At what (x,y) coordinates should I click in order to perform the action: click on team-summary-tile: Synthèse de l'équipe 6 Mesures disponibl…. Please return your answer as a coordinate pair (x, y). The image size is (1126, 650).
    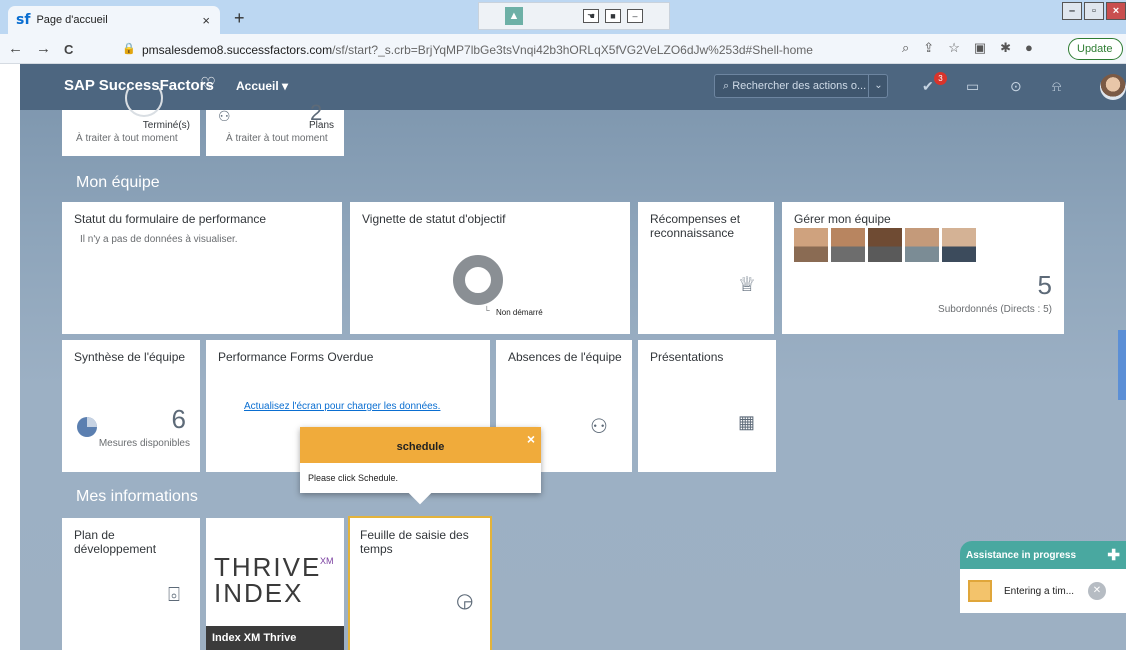
    Looking at the image, I should click on (131, 406).